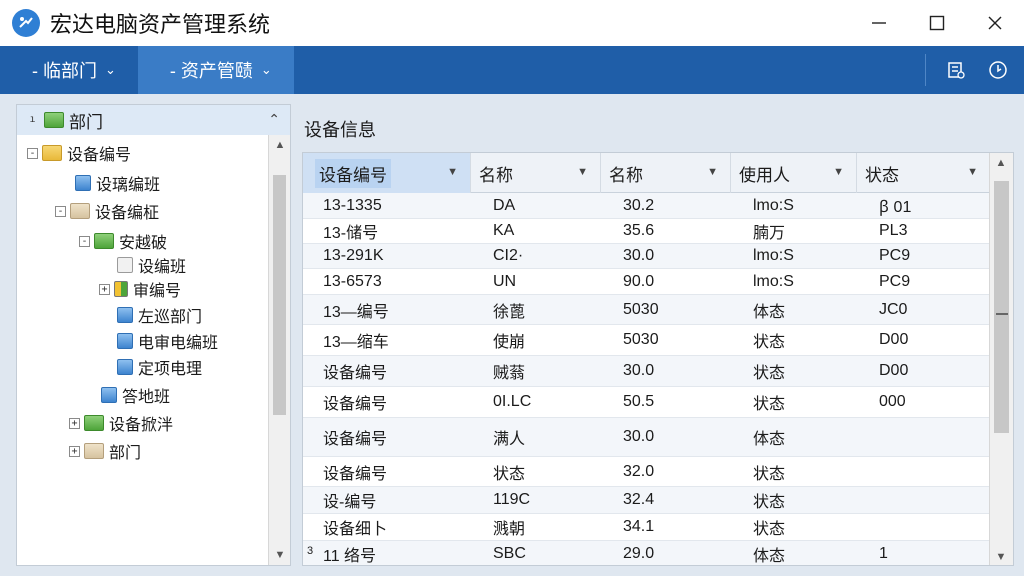  I want to click on table-row: 13-291K CI2· 30.0 lmo:S PC9, so click(647, 256).